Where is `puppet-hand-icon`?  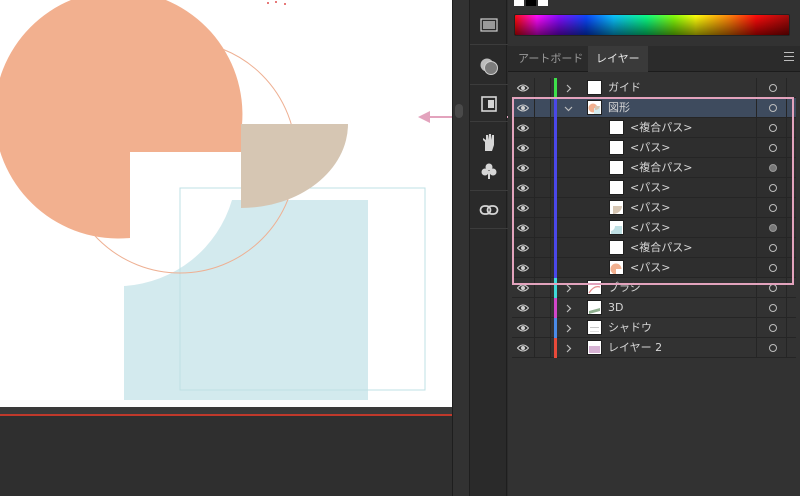
puppet-hand-icon is located at coordinates (489, 143).